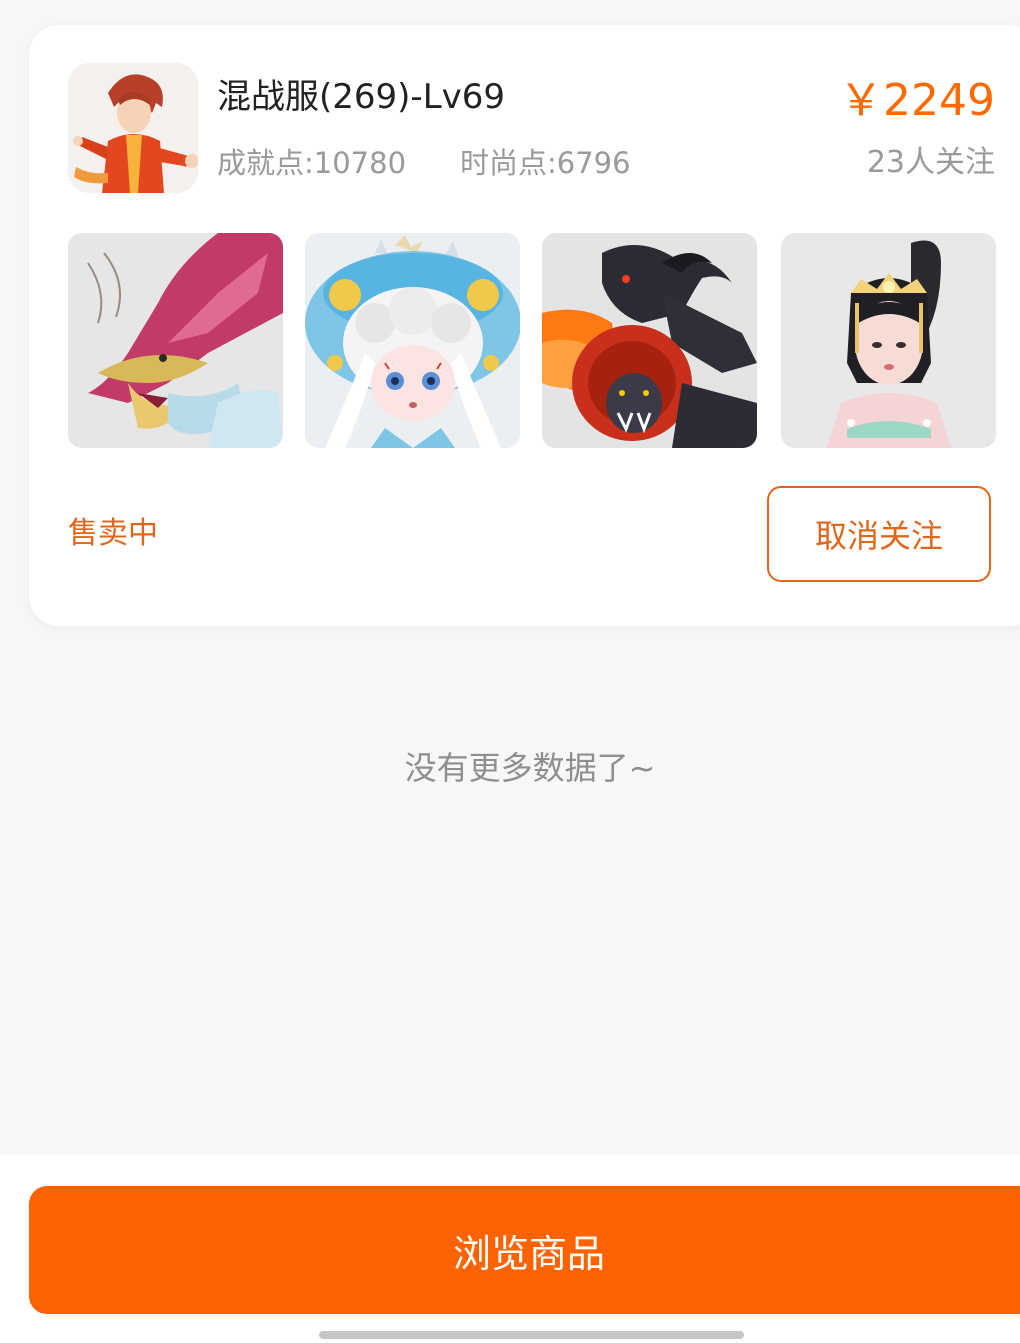  What do you see at coordinates (361, 97) in the screenshot?
I see `account-title: 混战服(269)-Lv69` at bounding box center [361, 97].